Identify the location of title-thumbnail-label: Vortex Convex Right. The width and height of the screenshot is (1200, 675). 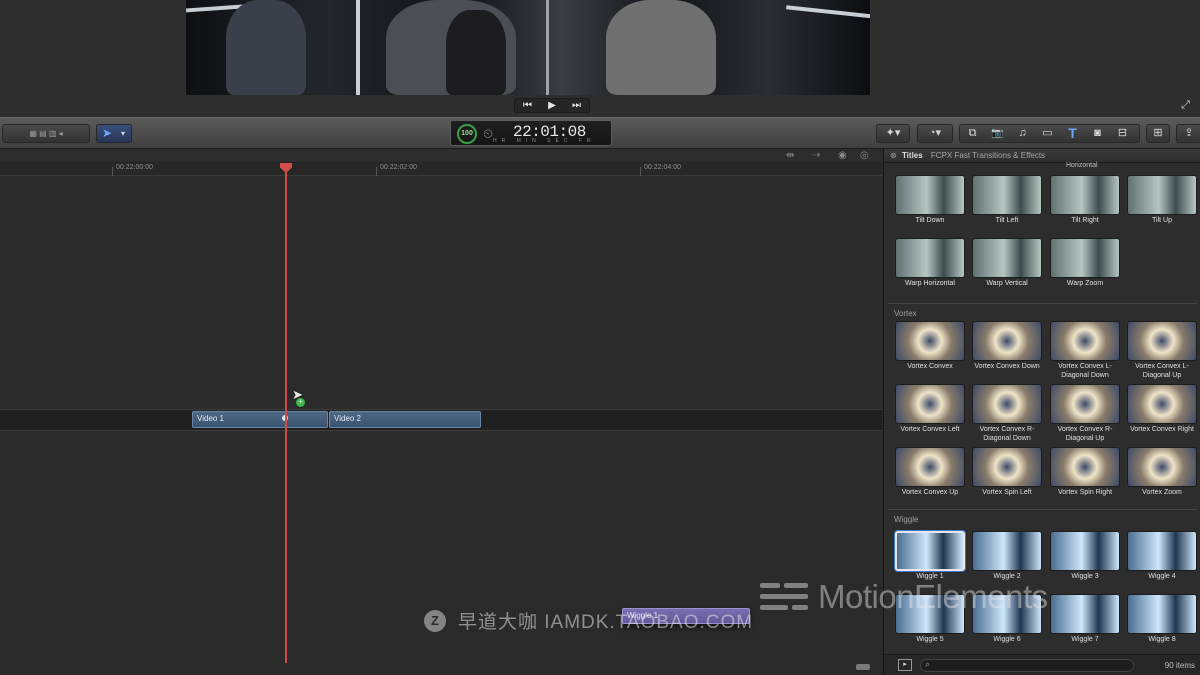
(1162, 429).